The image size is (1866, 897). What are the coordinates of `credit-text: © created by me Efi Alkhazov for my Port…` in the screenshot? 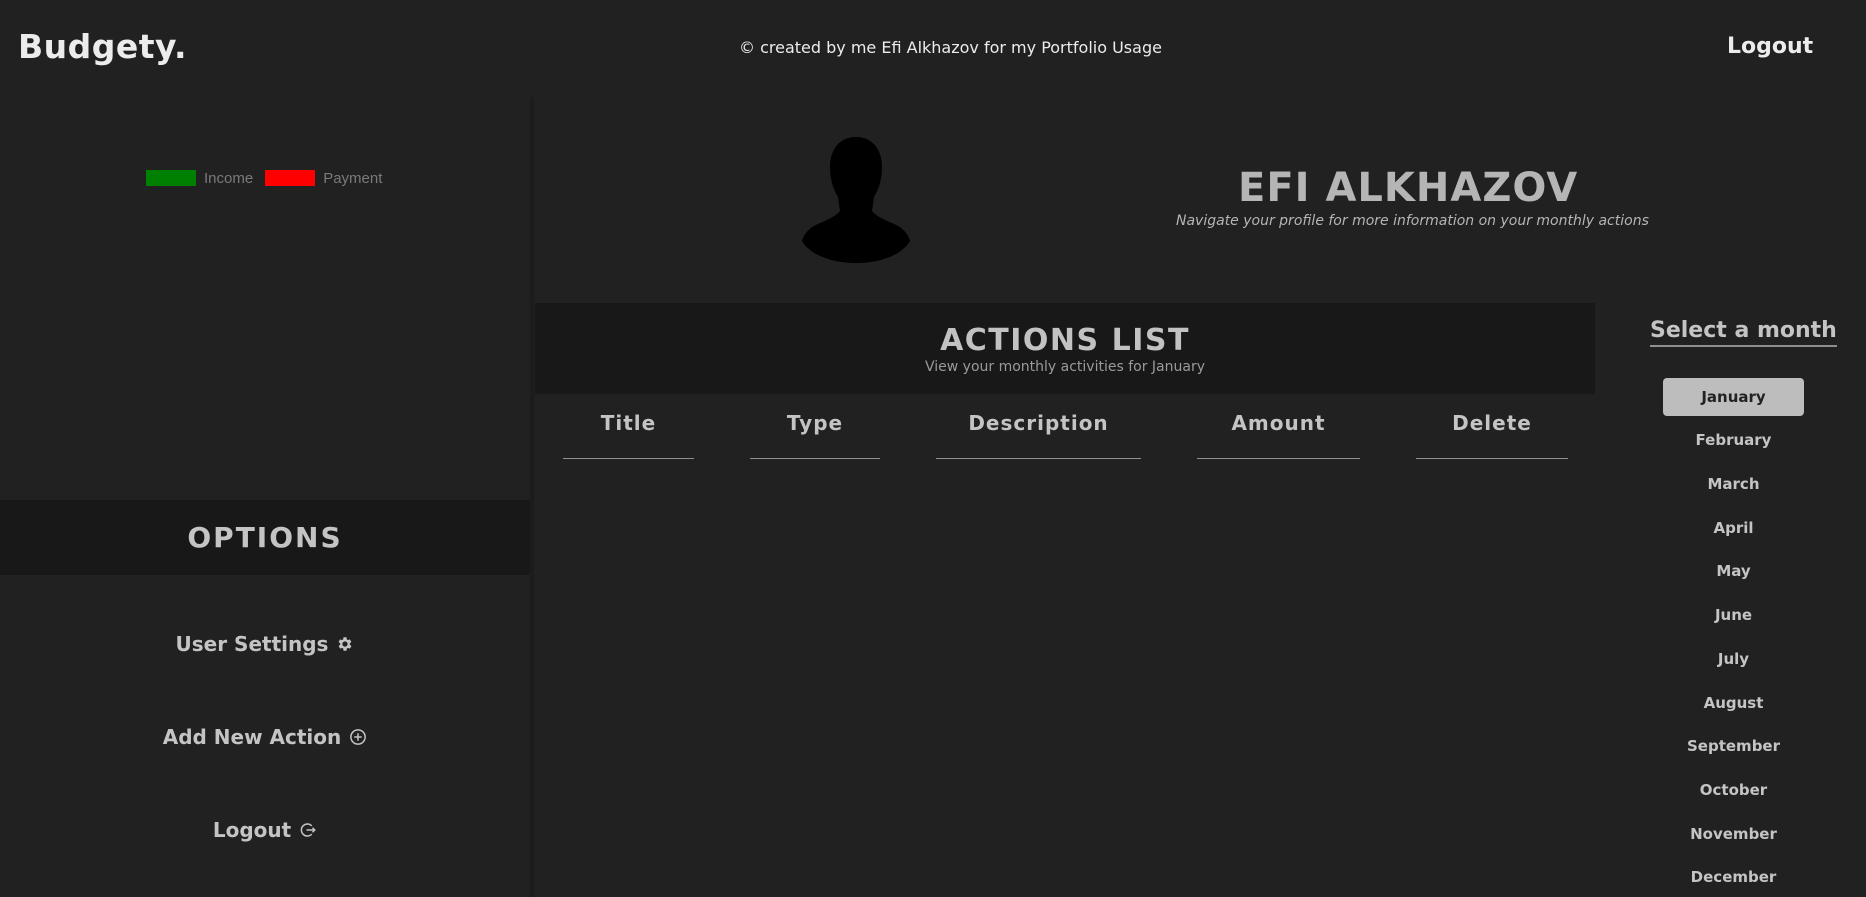 It's located at (950, 47).